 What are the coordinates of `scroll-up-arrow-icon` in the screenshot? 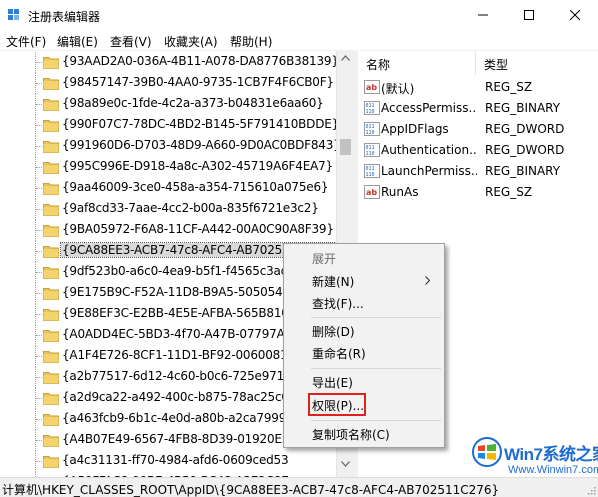 It's located at (345, 58).